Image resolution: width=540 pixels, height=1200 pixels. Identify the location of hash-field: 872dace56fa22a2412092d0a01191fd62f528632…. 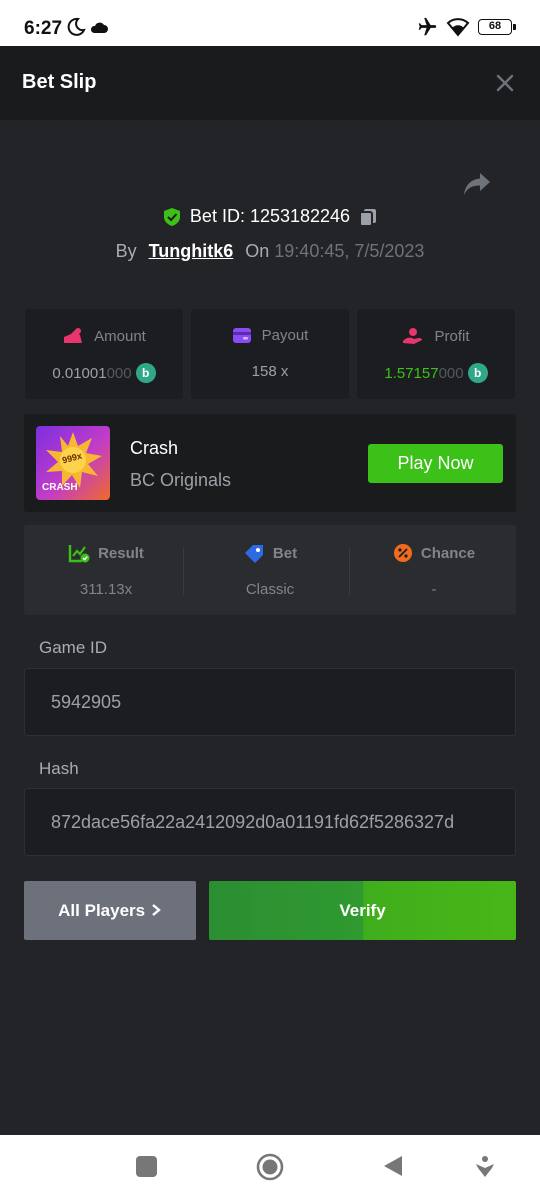
(270, 822).